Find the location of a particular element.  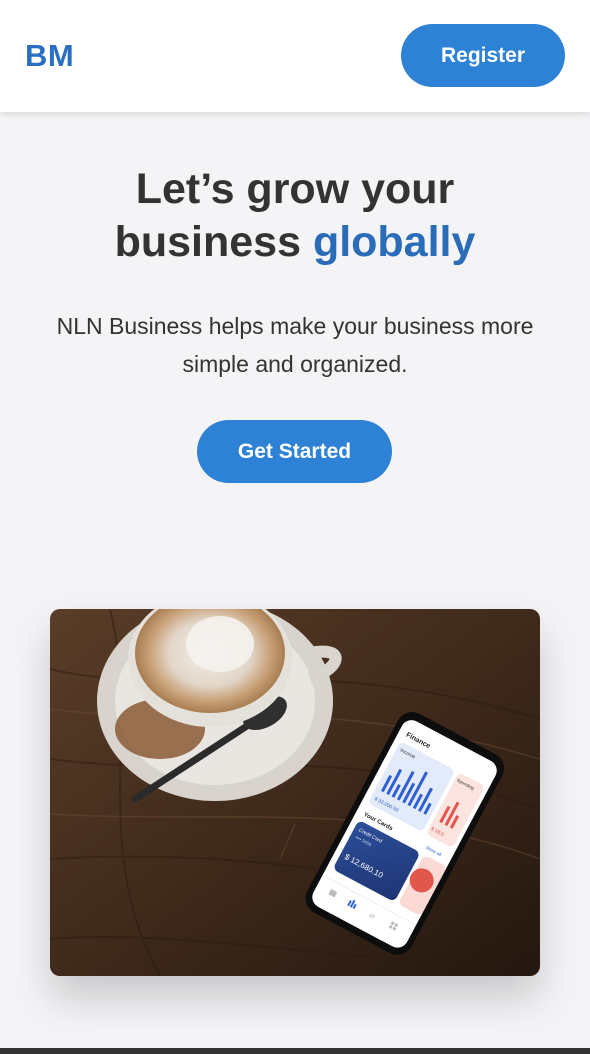

logo: BM is located at coordinates (49, 56).